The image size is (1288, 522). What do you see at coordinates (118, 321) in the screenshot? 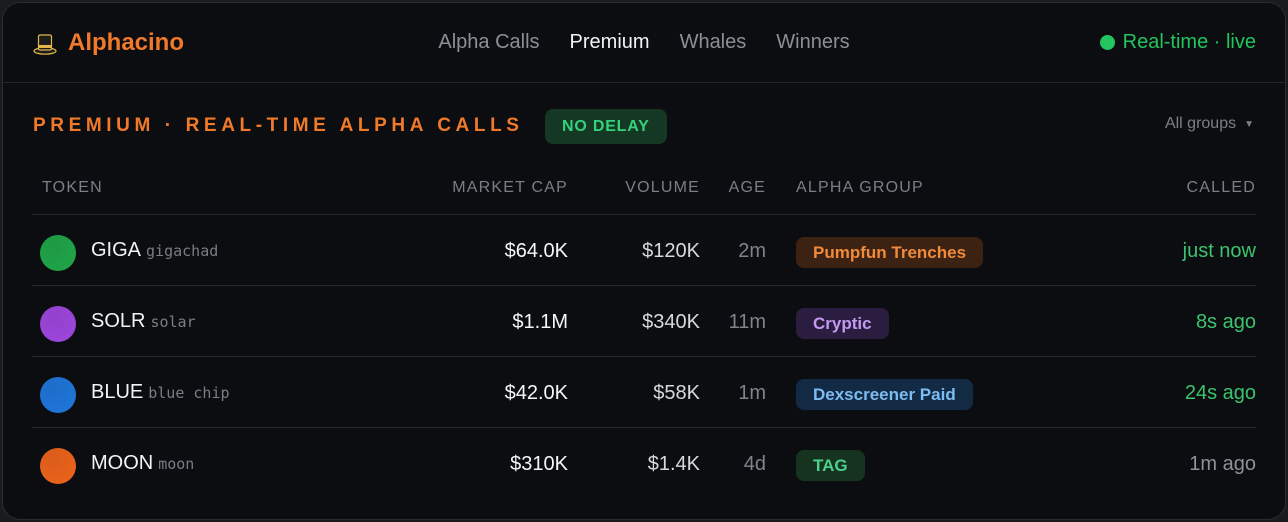
I see `token-symbol-text: SOLR` at bounding box center [118, 321].